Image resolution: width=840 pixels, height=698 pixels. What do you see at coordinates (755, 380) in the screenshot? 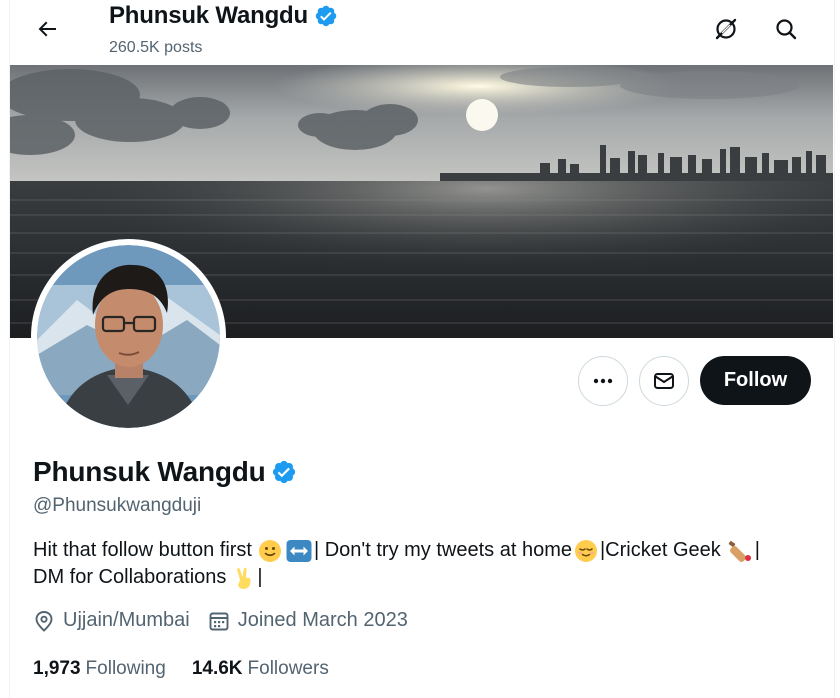
I see `follow-button: Follow` at bounding box center [755, 380].